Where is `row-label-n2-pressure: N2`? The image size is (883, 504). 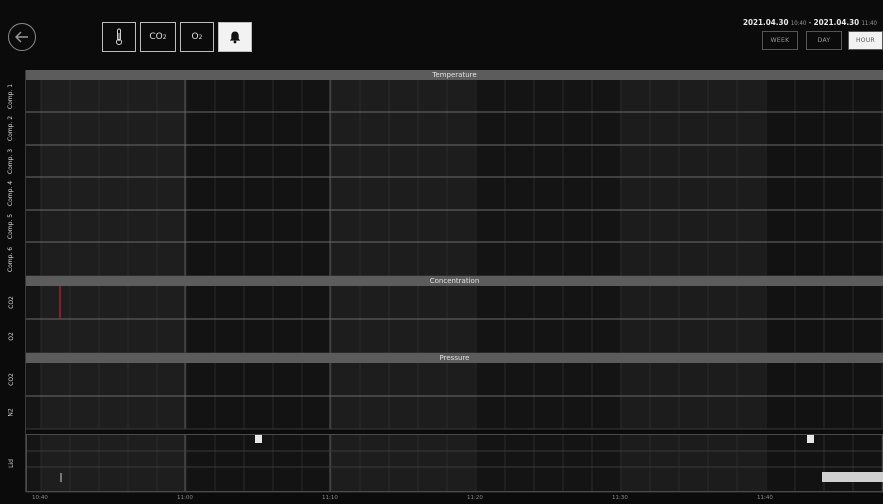
row-label-n2-pressure: N2 is located at coordinates (11, 412).